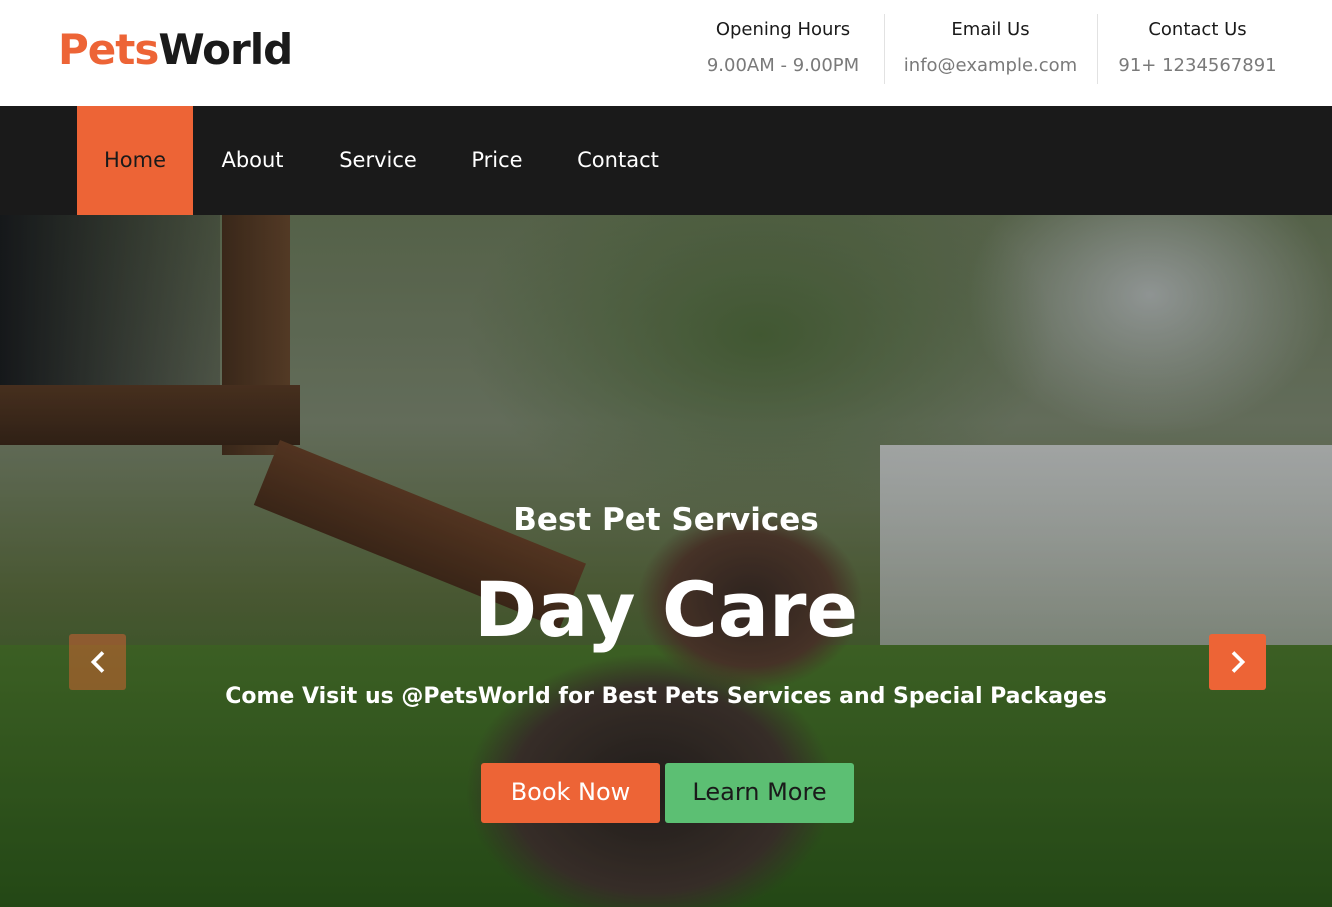  I want to click on brand-logo: PetsWorld, so click(175, 50).